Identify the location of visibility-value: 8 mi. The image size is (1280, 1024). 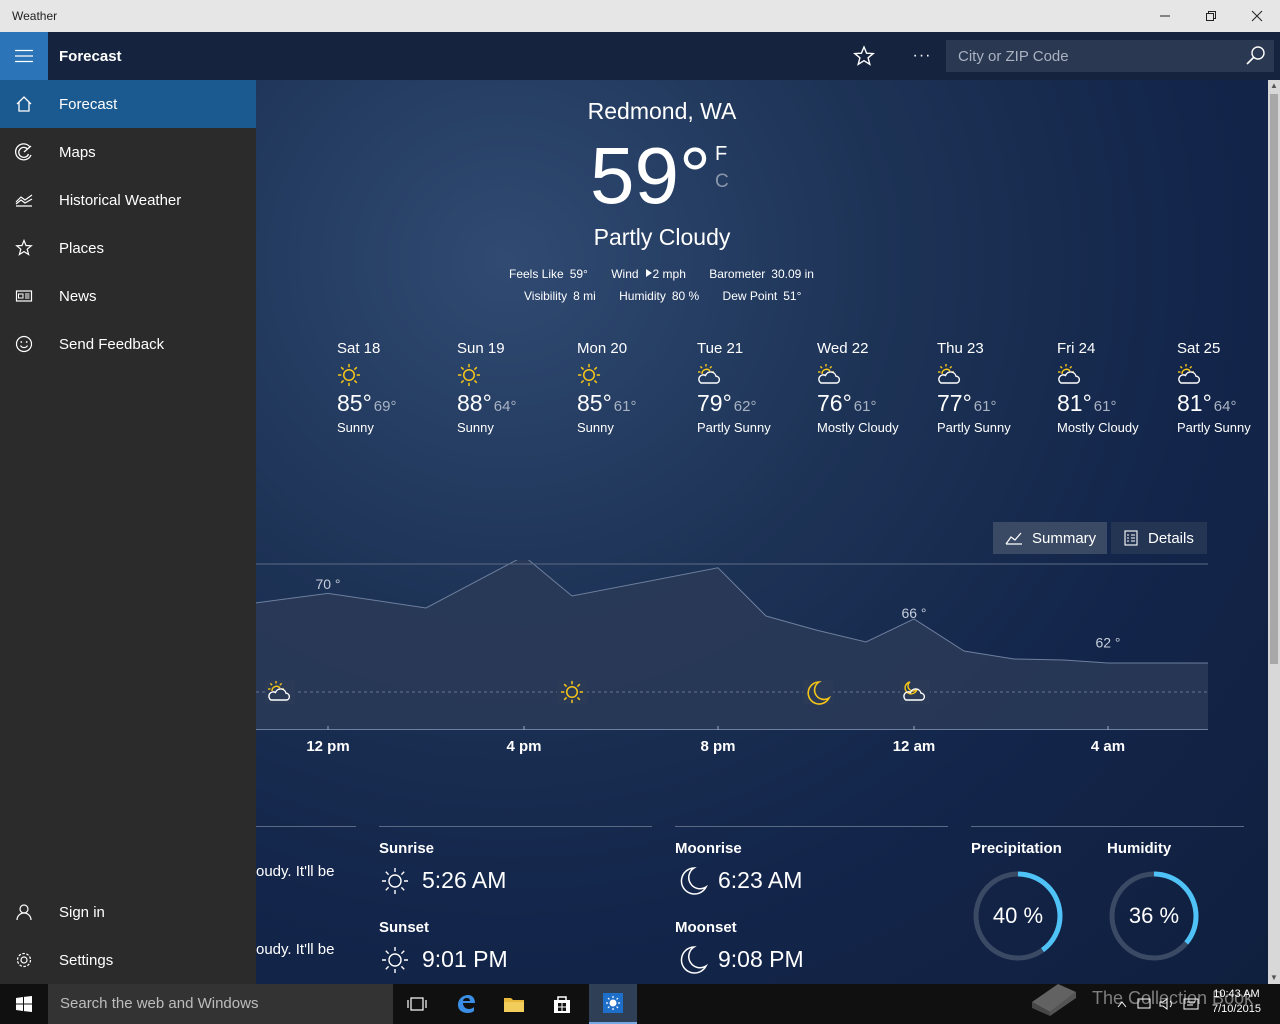
(584, 296).